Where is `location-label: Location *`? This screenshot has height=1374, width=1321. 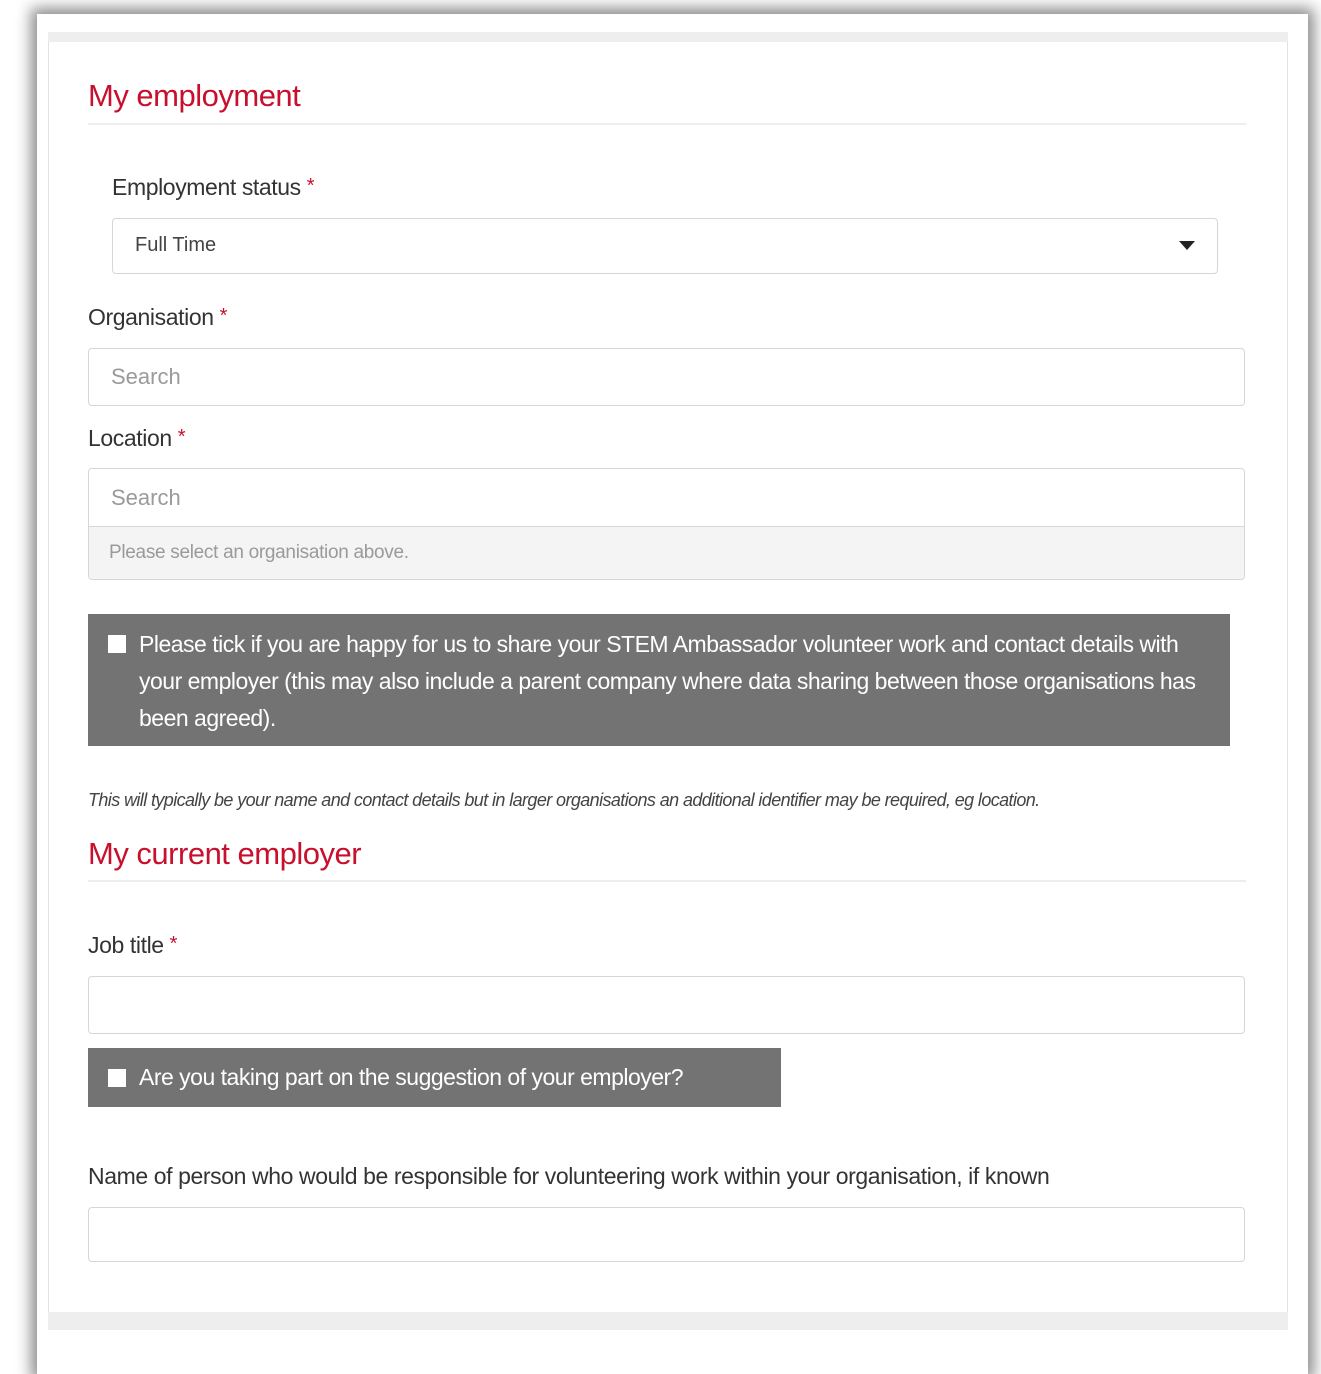 location-label: Location * is located at coordinates (137, 438).